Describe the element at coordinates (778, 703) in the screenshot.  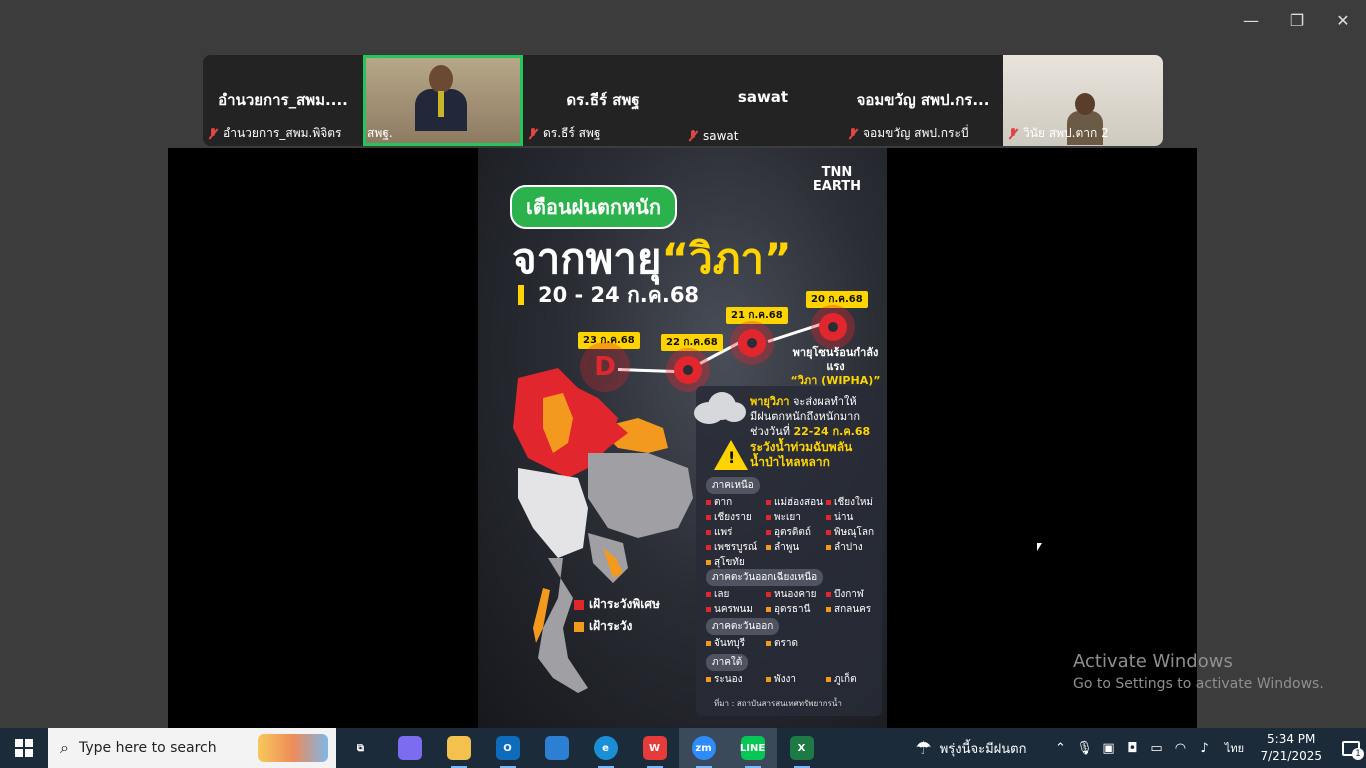
I see `poster-source: ที่มา : สถาบันสารสนเทศทรัพยากรน้ำ` at that location.